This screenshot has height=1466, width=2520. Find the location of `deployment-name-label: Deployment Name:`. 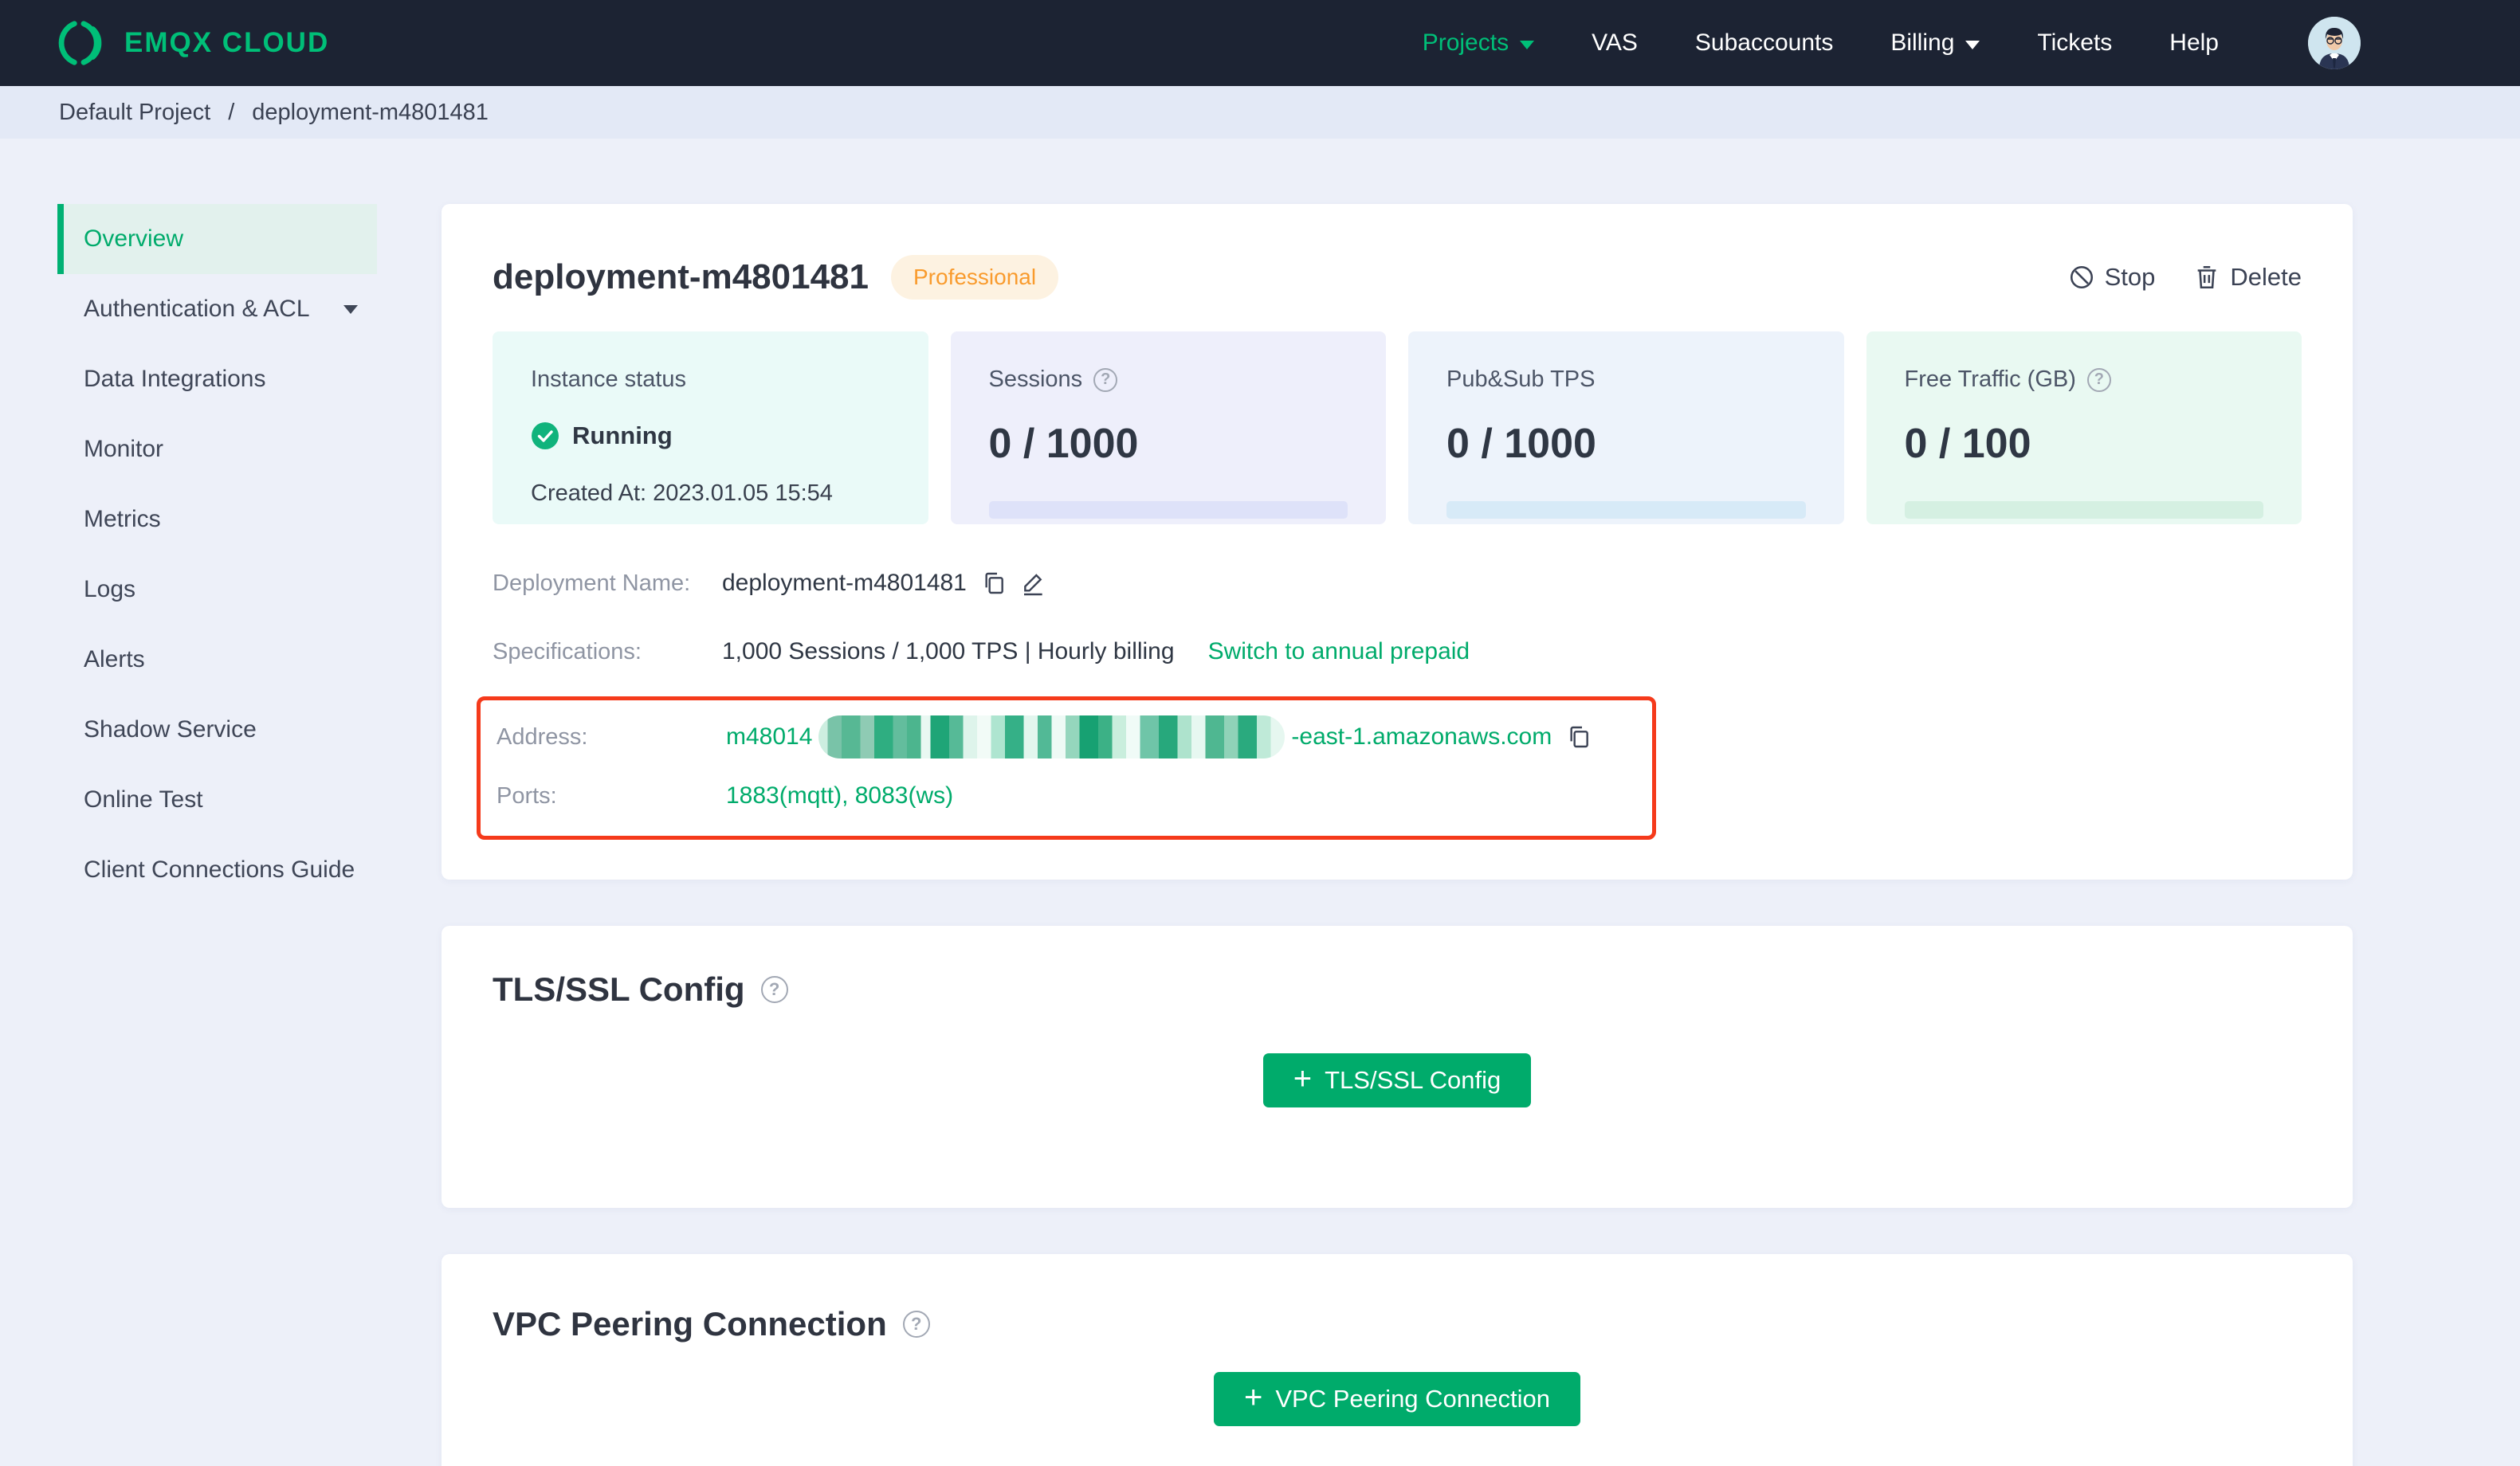

deployment-name-label: Deployment Name: is located at coordinates (592, 583).